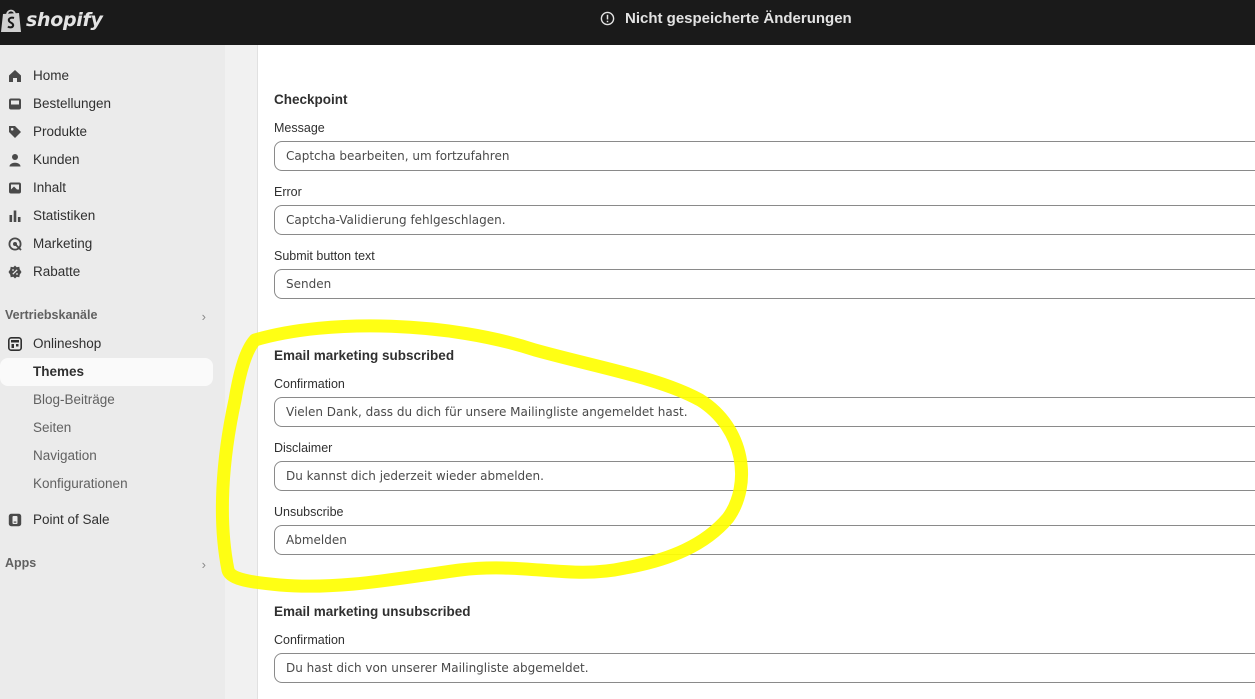 This screenshot has width=1255, height=699. What do you see at coordinates (15, 76) in the screenshot?
I see `home-icon` at bounding box center [15, 76].